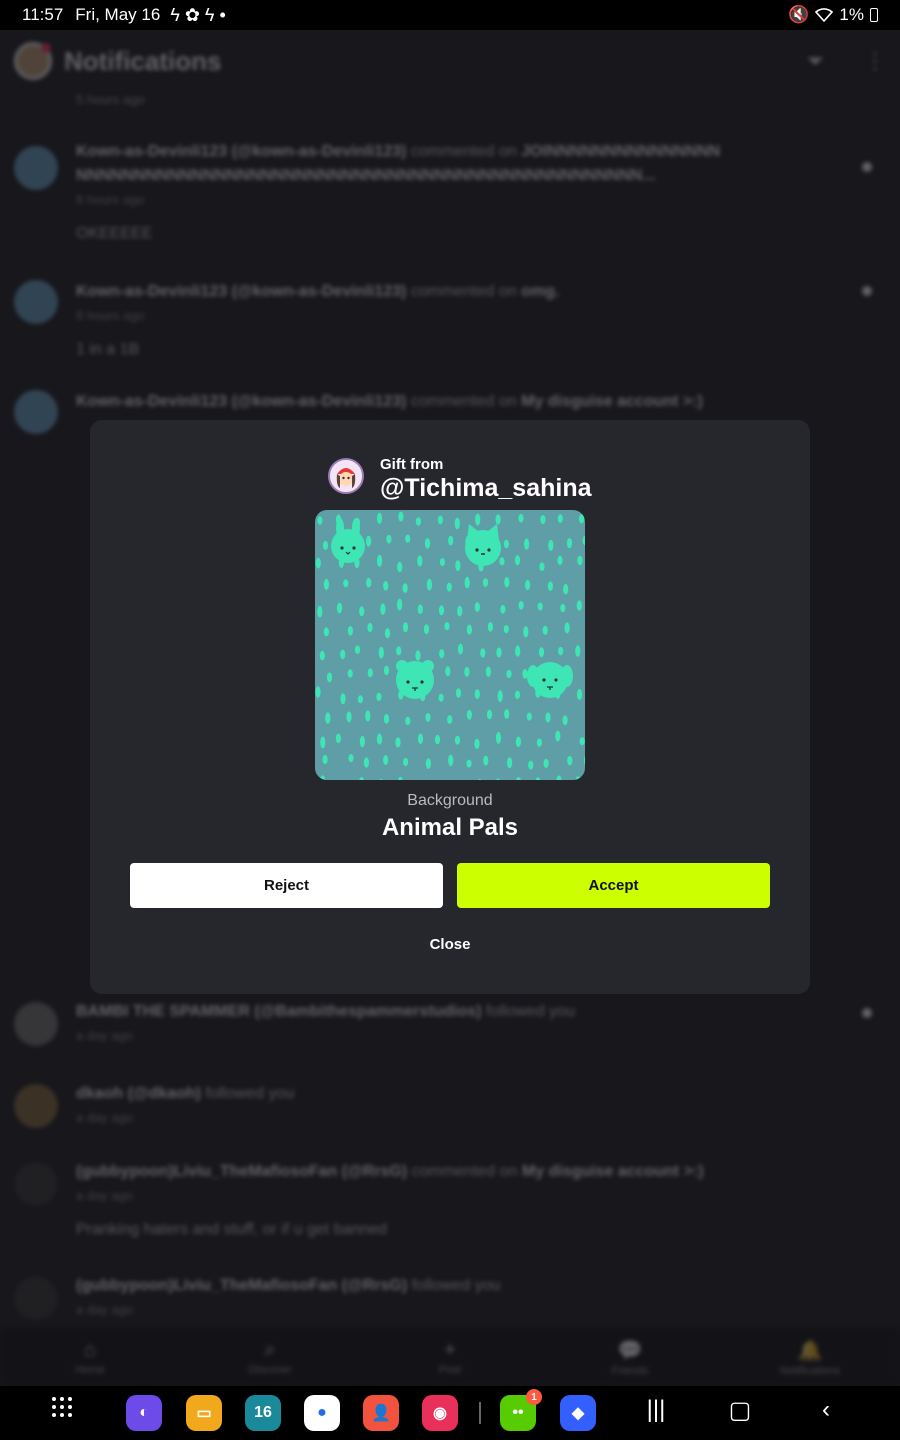 This screenshot has height=1440, width=900. What do you see at coordinates (270, 1349) in the screenshot?
I see `search-icon: ⌕` at bounding box center [270, 1349].